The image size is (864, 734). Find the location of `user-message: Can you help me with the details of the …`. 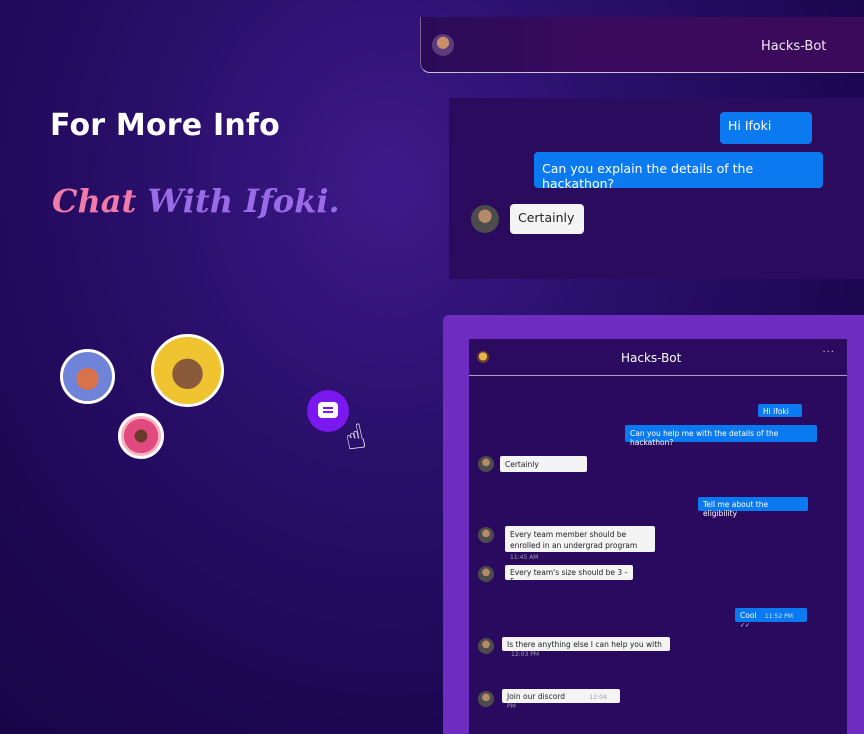

user-message: Can you help me with the details of the … is located at coordinates (721, 436).